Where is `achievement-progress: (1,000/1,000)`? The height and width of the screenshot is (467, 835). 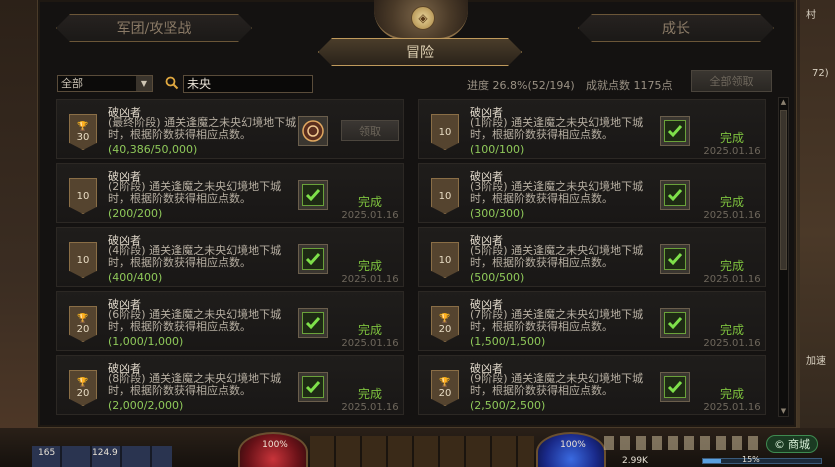
achievement-progress: (1,000/1,000) is located at coordinates (146, 341).